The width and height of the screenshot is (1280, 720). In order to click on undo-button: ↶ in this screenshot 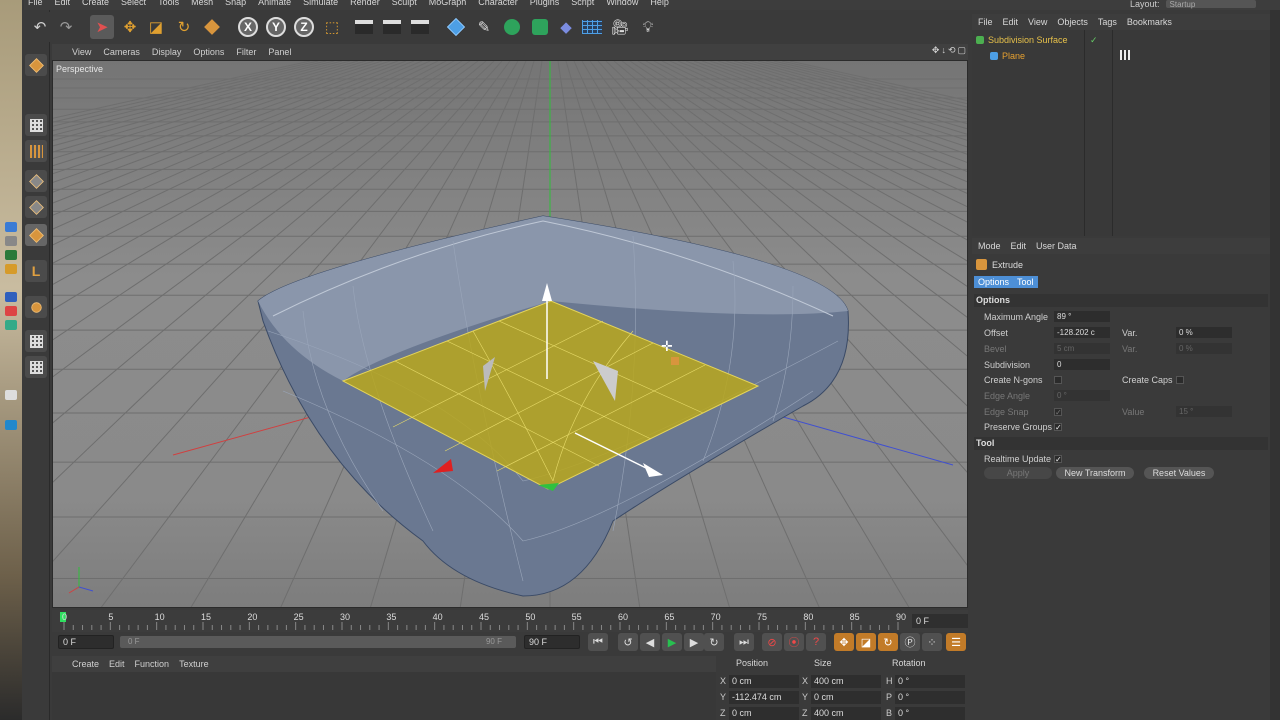, I will do `click(40, 27)`.